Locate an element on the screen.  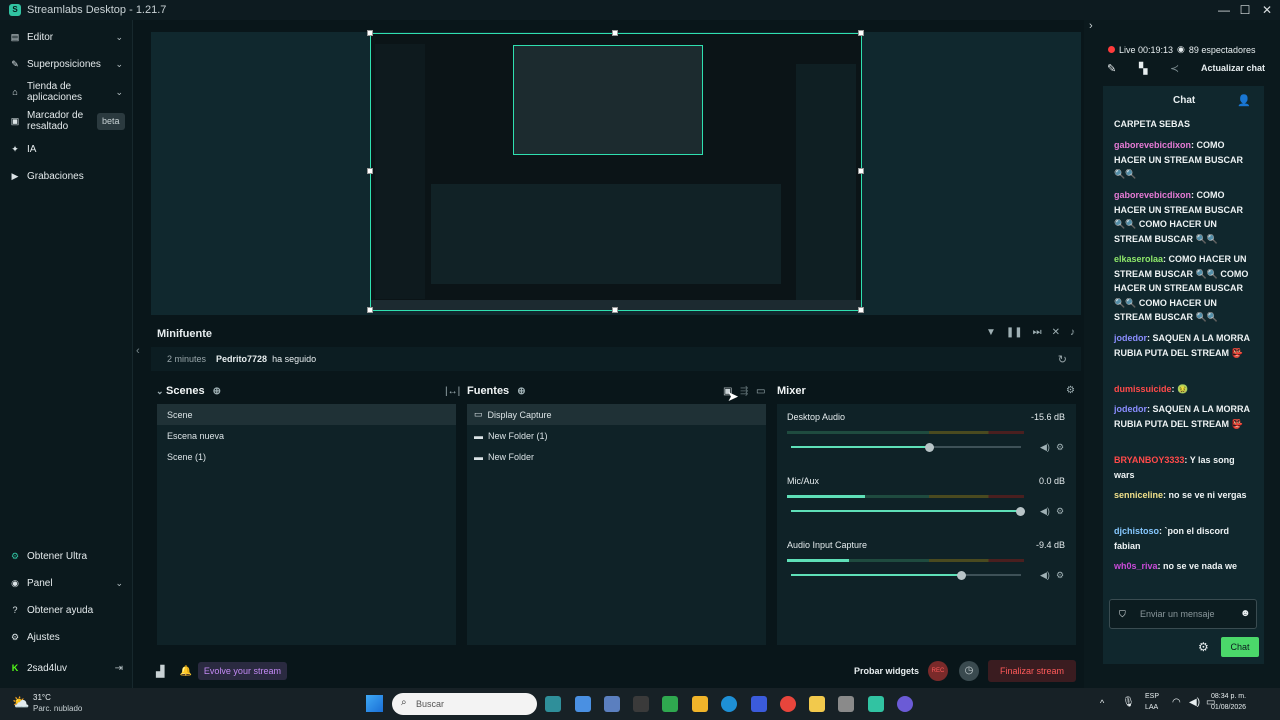
lang-code: ESP is located at coordinates (1152, 696).